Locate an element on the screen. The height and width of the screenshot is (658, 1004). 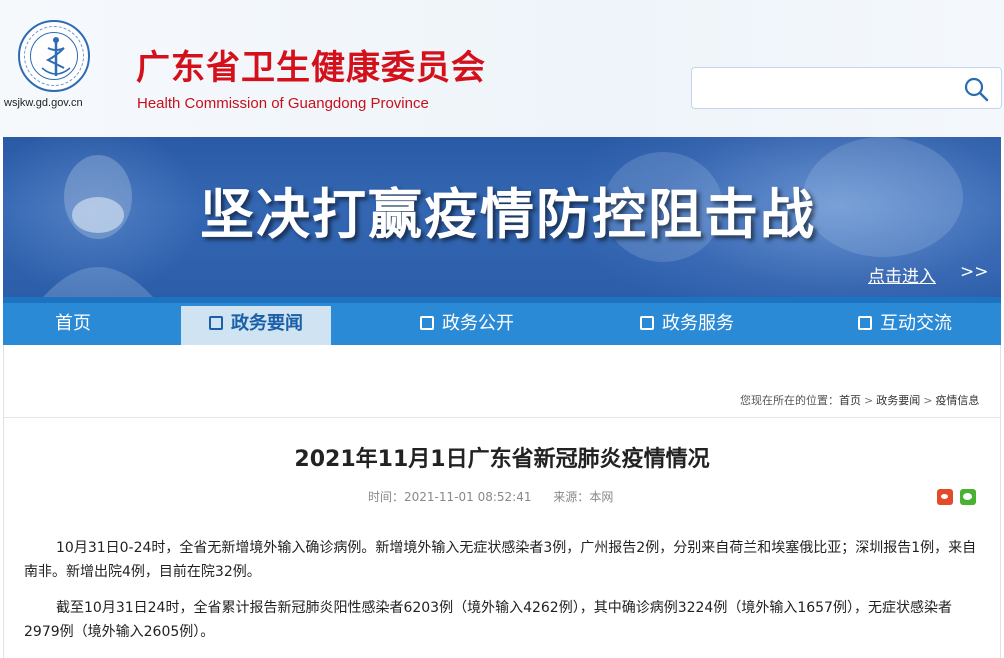
nav-item-label: 政务要闻 is located at coordinates (267, 323).